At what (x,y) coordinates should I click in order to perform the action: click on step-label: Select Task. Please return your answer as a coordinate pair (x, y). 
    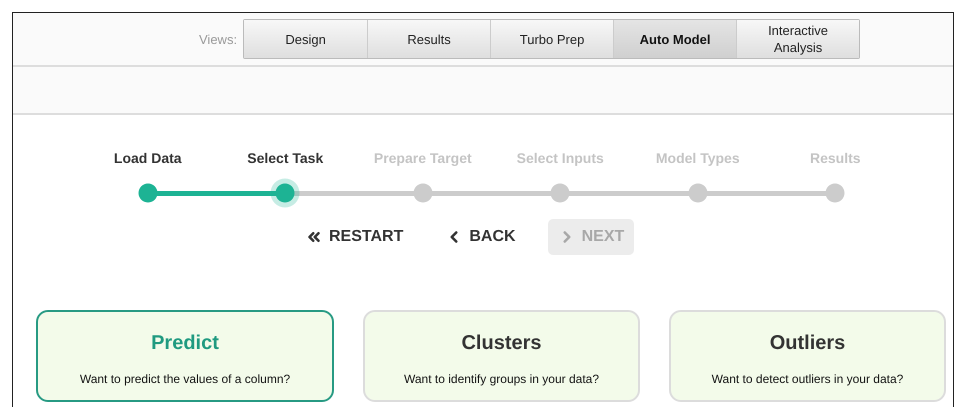
    Looking at the image, I should click on (285, 158).